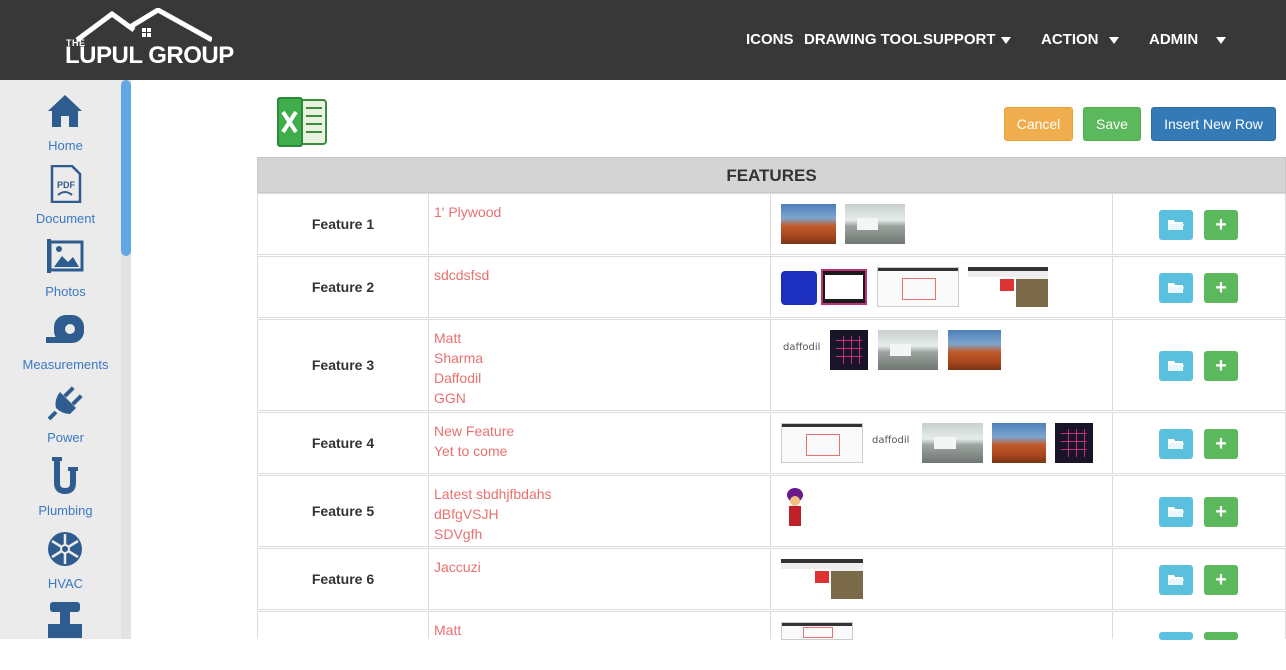 The width and height of the screenshot is (1286, 670). Describe the element at coordinates (126, 168) in the screenshot. I see `sidebar-scrollbar-thumb` at that location.